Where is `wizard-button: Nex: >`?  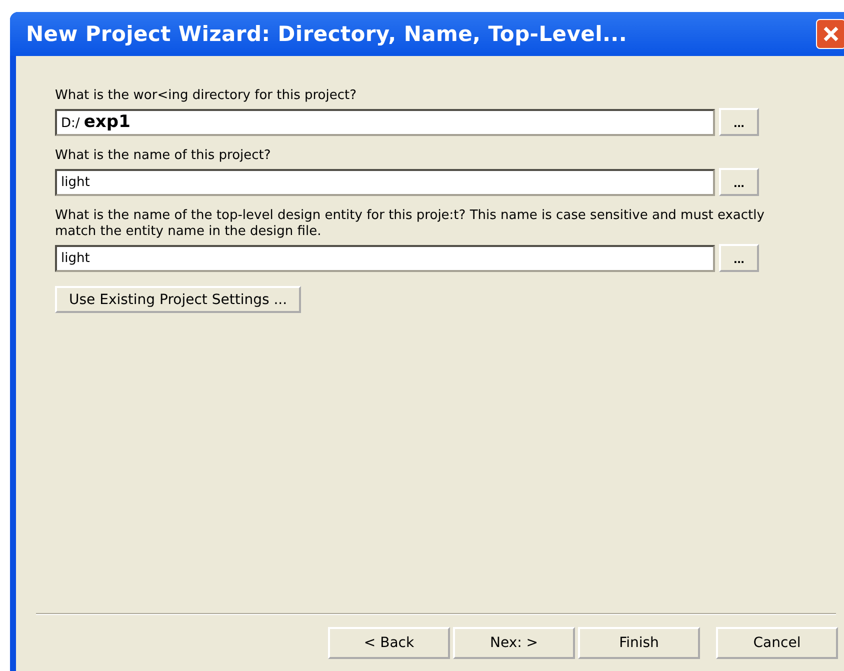
wizard-button: Nex: > is located at coordinates (514, 643).